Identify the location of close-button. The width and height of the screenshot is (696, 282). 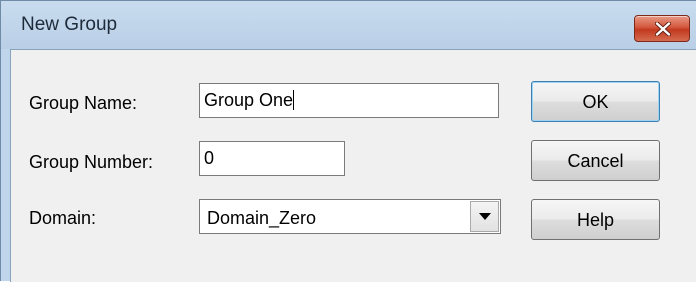
(662, 28).